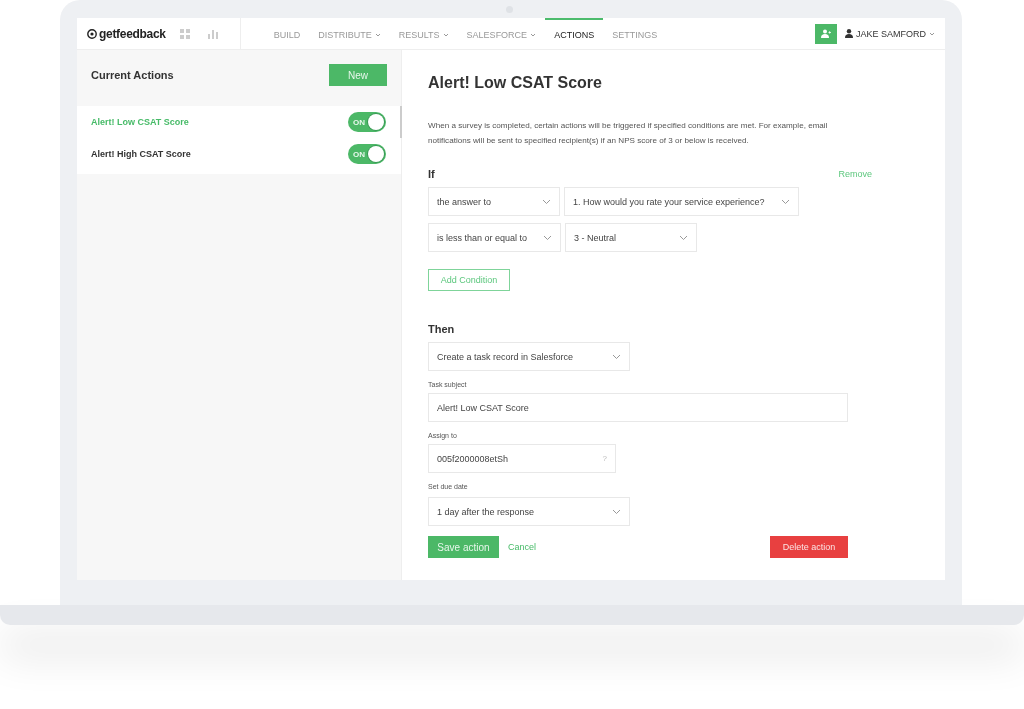  What do you see at coordinates (469, 280) in the screenshot?
I see `add-condition-button: Add Condition` at bounding box center [469, 280].